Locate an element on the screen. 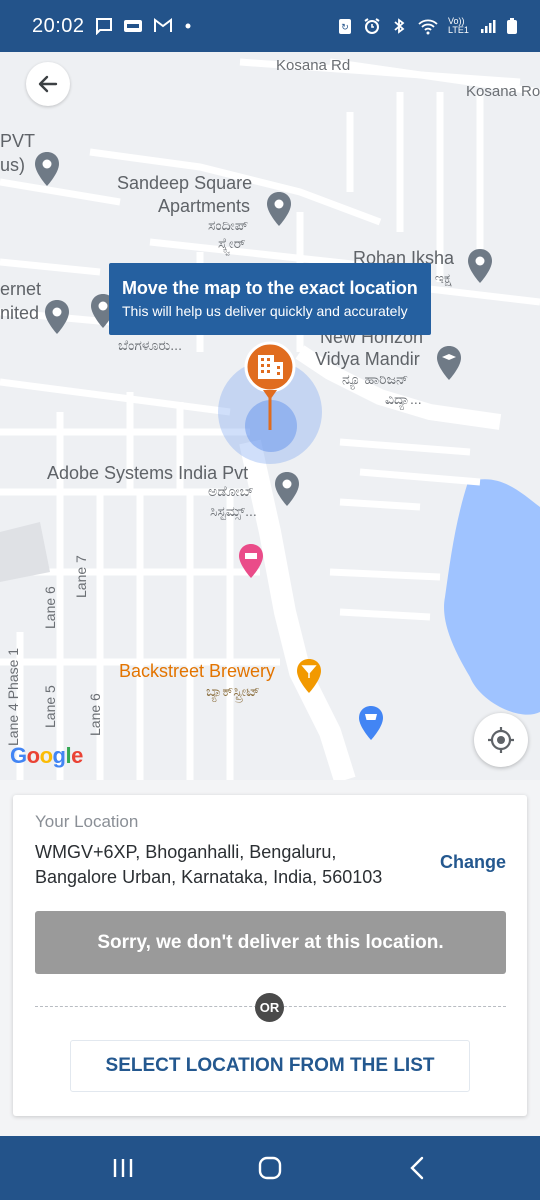  map-label-backstreet-kn: ಬ್ಯಾಕ್‌ಸ್ಟ್ರೀಟ್ is located at coordinates (233, 691).